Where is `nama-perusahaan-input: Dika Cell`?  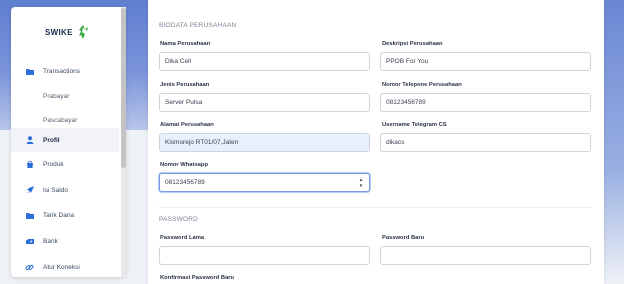 nama-perusahaan-input: Dika Cell is located at coordinates (264, 61).